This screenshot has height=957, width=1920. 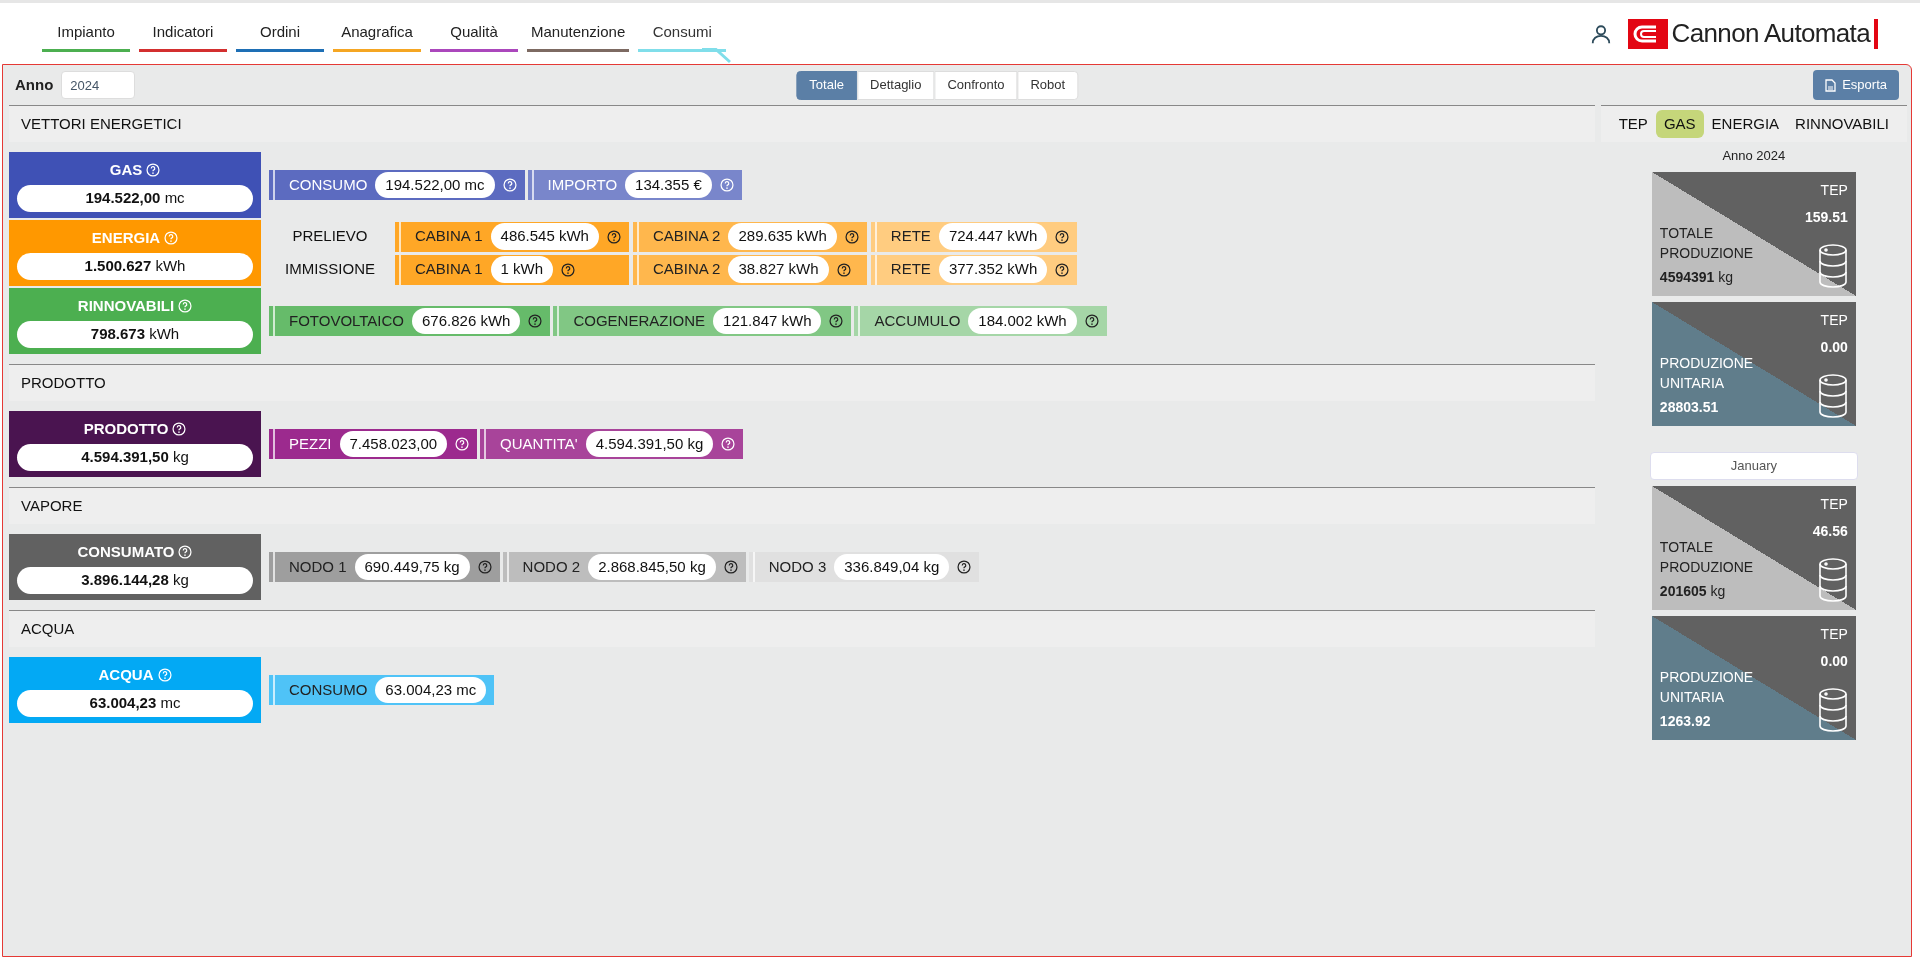 I want to click on chip-label: NODO 1, so click(x=318, y=566).